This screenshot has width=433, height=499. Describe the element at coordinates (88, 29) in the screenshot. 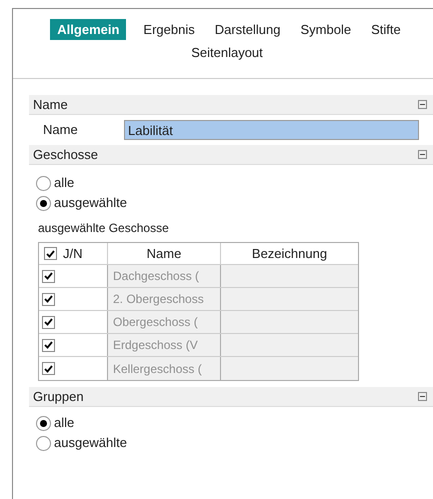

I see `tab: Allgemein` at that location.